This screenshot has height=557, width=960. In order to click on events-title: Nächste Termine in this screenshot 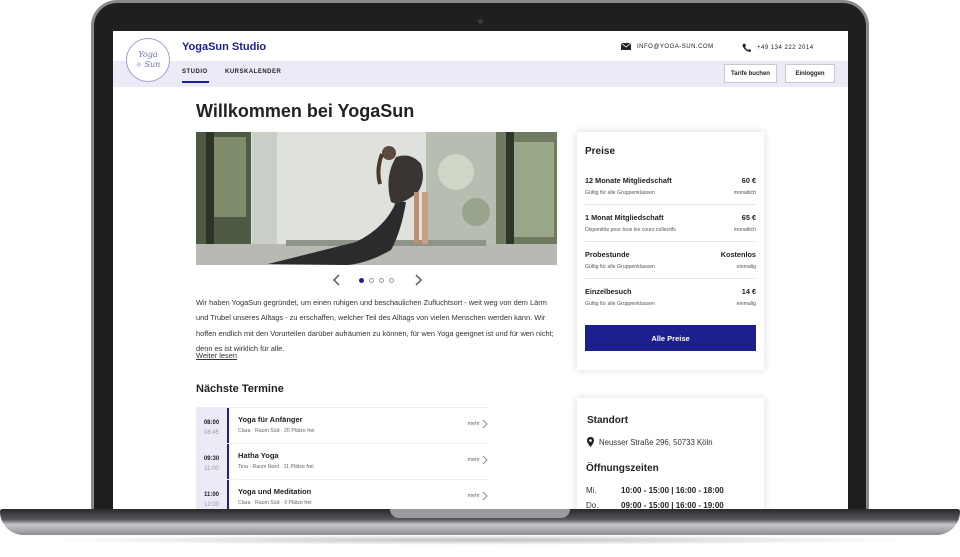, I will do `click(240, 389)`.